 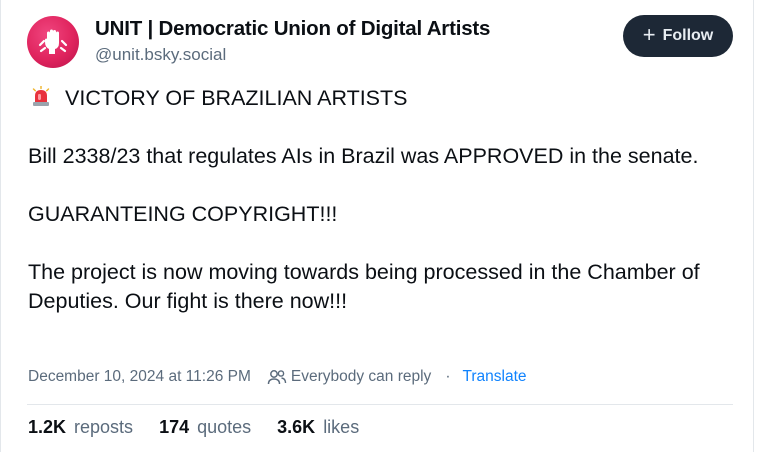 What do you see at coordinates (47, 427) in the screenshot?
I see `reposts-count: 1.2K` at bounding box center [47, 427].